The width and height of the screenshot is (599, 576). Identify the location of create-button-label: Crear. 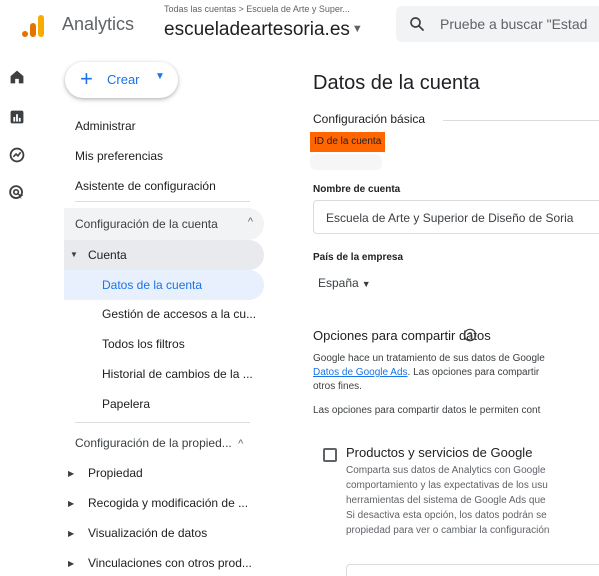
(123, 79).